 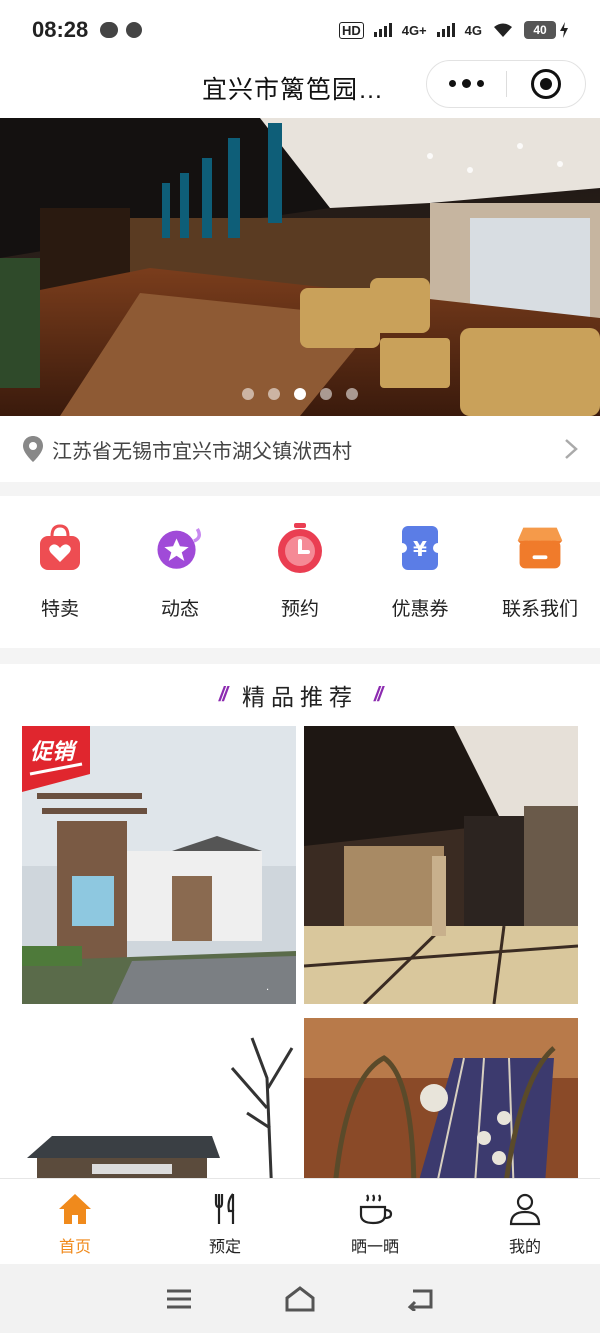 I want to click on coffee-cup-icon, so click(x=376, y=1209).